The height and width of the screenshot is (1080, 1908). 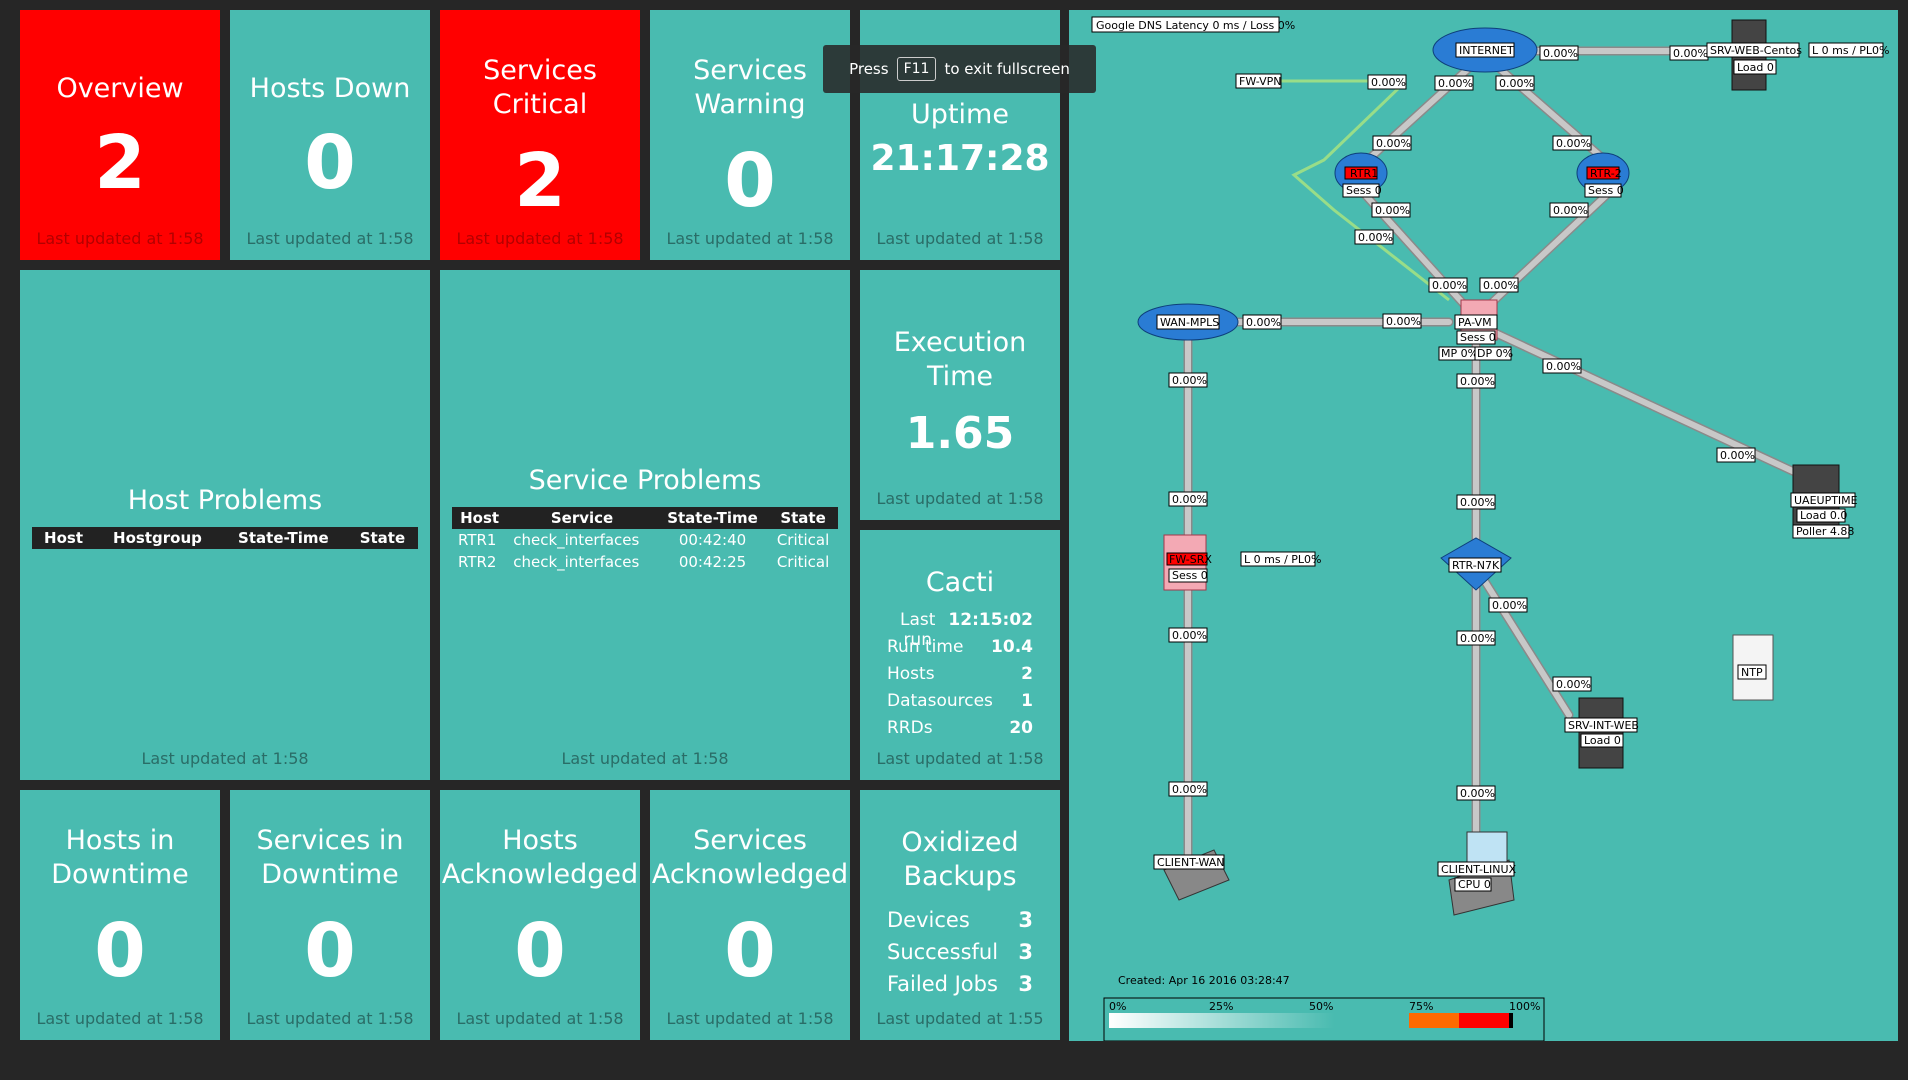 I want to click on kv-label: RRDs, so click(x=910, y=728).